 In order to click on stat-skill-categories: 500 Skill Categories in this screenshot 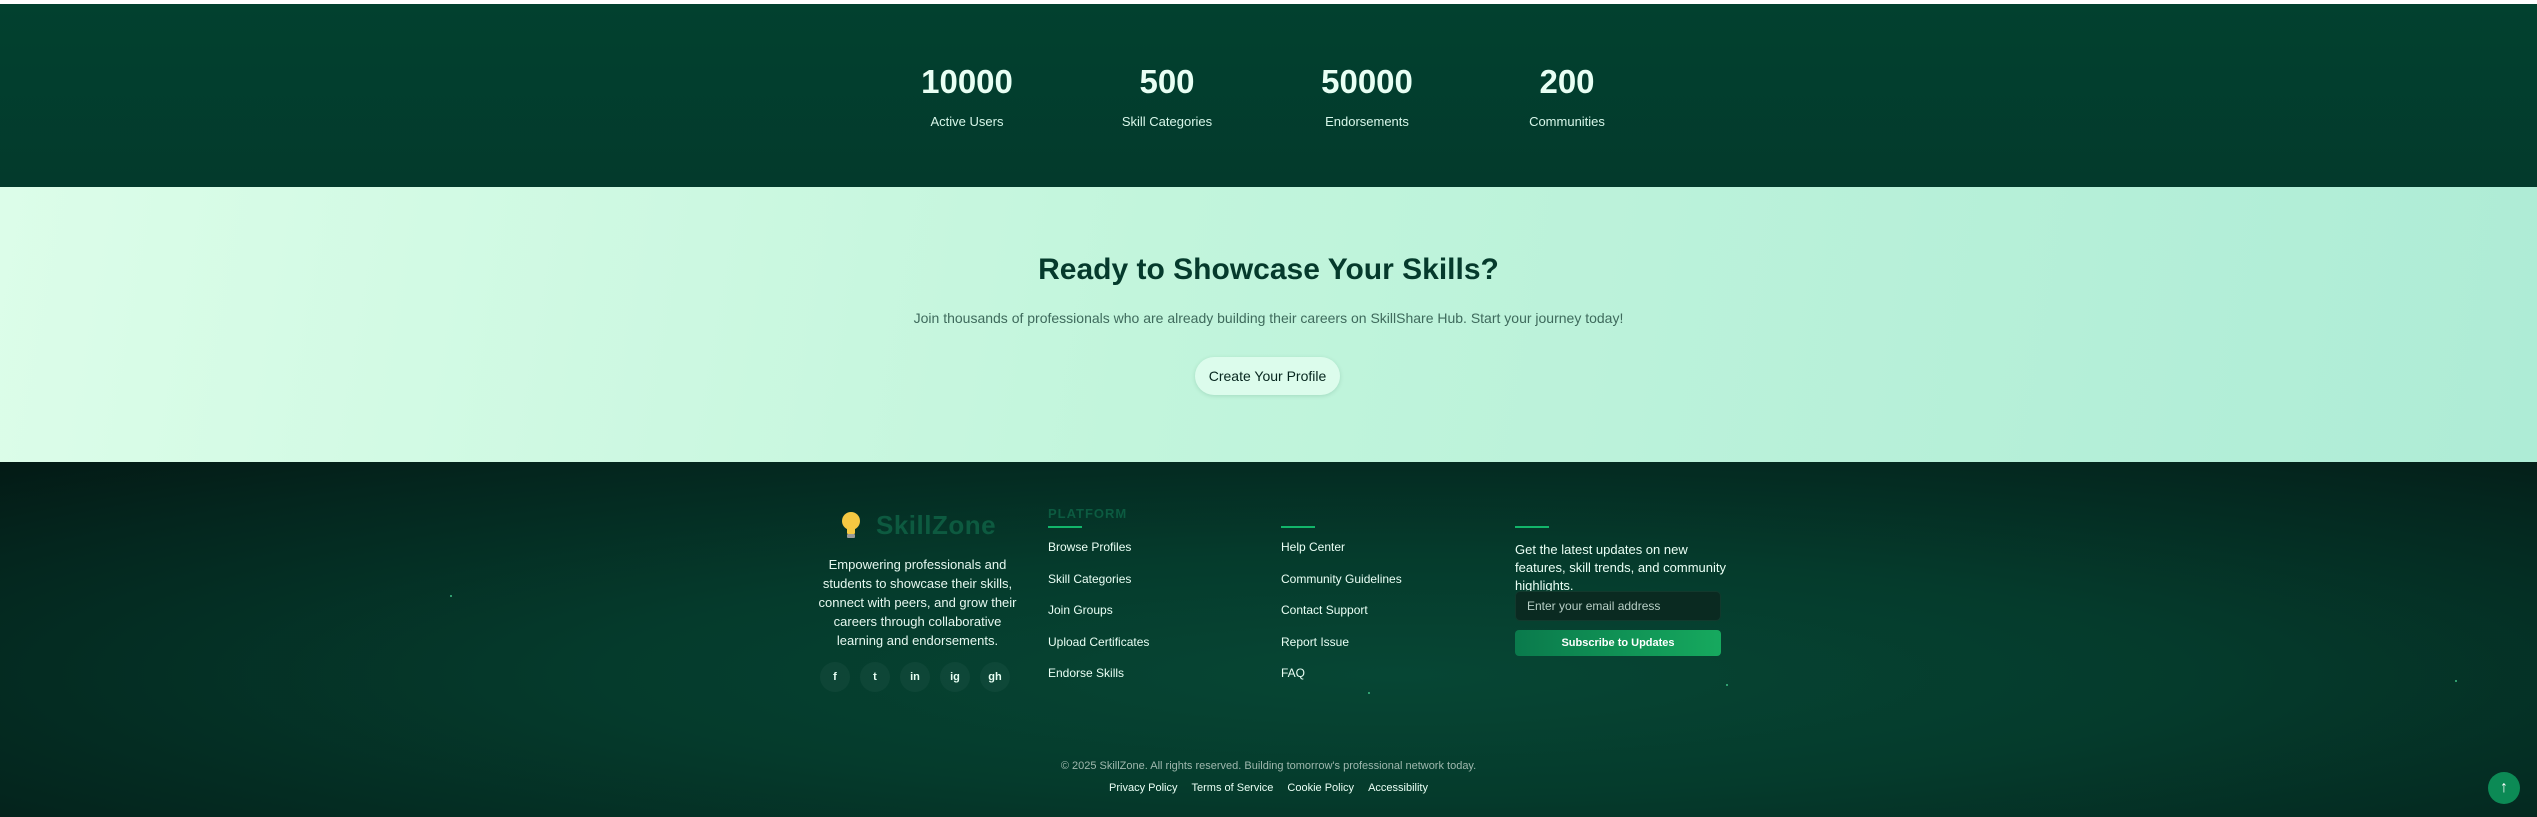, I will do `click(1167, 95)`.